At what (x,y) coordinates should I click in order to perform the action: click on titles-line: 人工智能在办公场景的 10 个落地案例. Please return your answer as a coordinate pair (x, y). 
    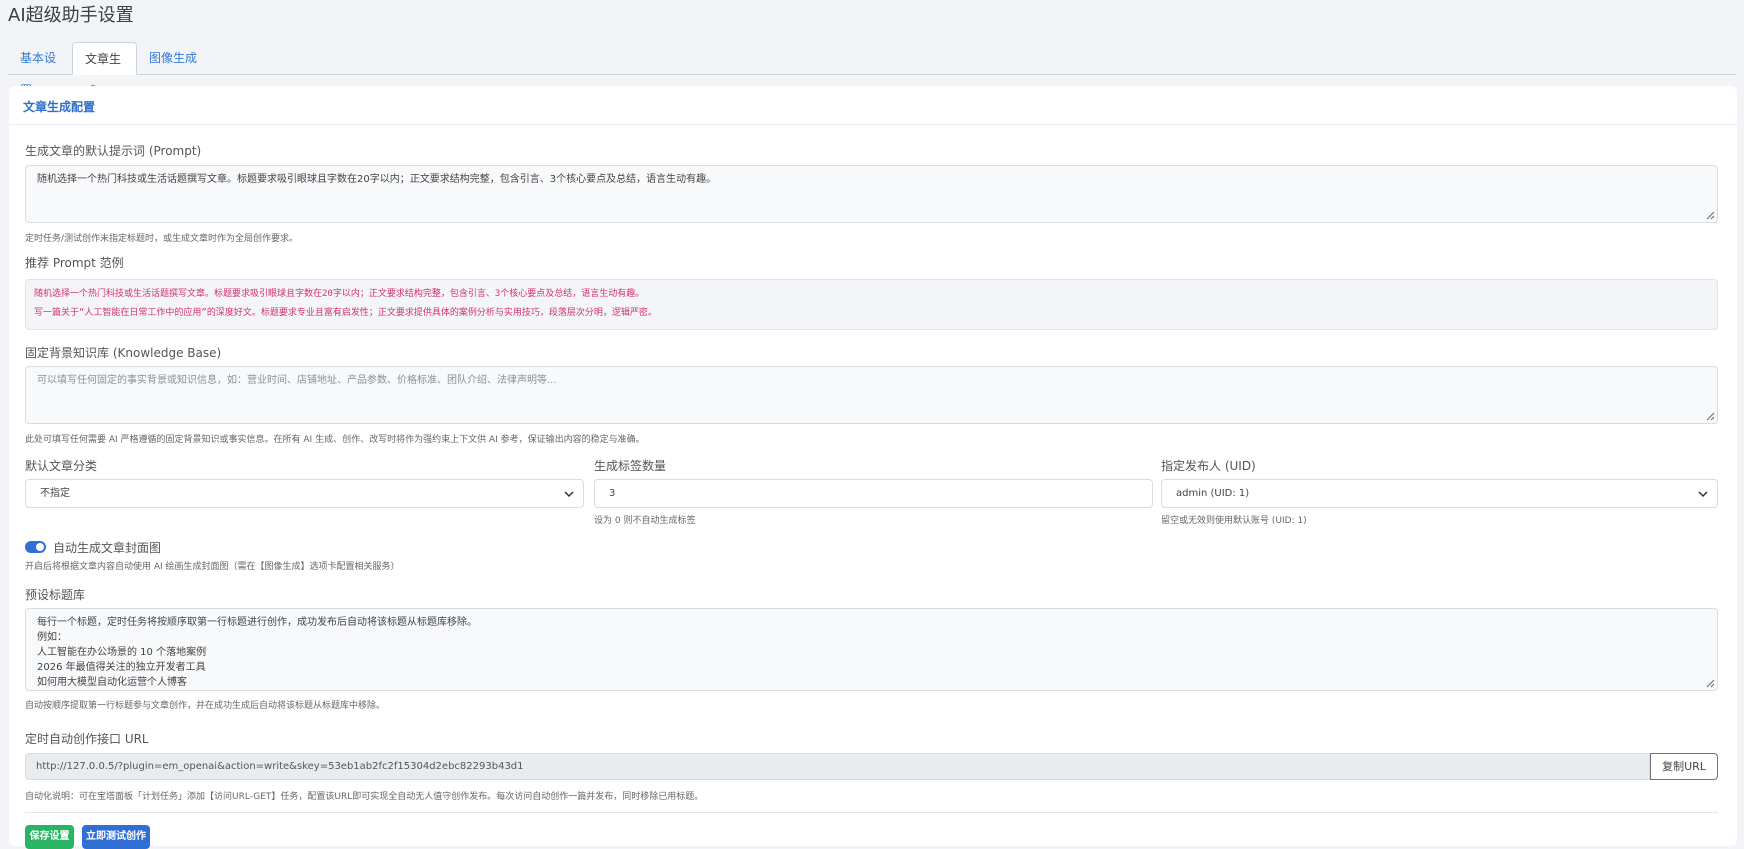
    Looking at the image, I should click on (122, 652).